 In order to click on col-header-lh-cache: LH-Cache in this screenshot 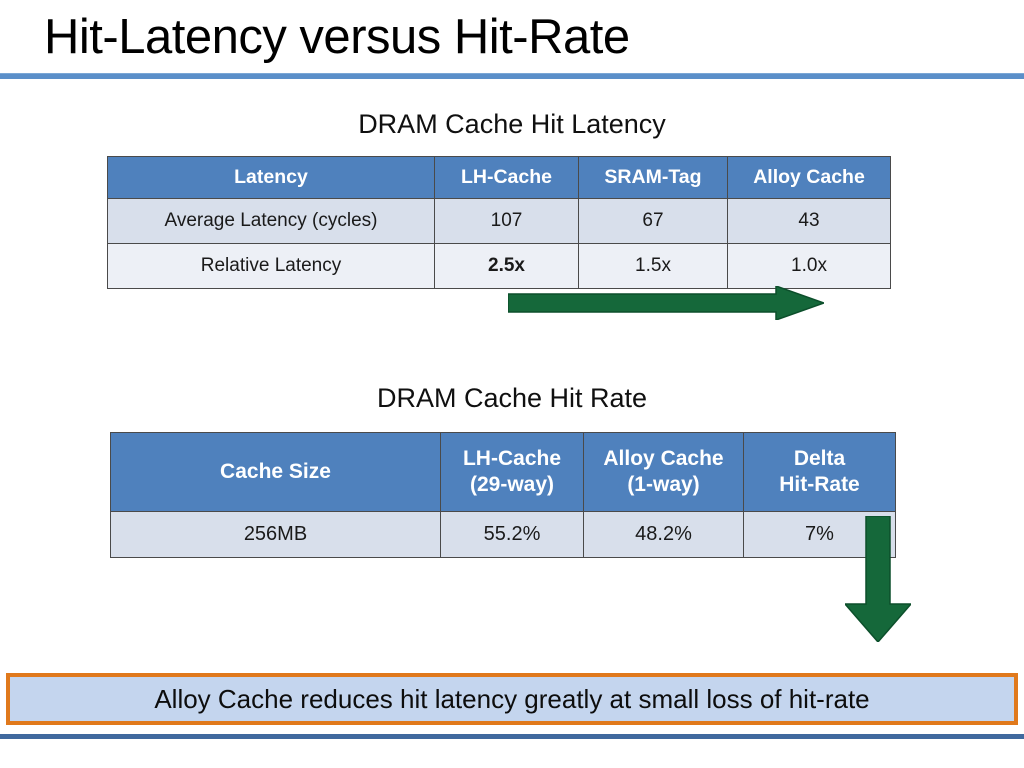, I will do `click(506, 177)`.